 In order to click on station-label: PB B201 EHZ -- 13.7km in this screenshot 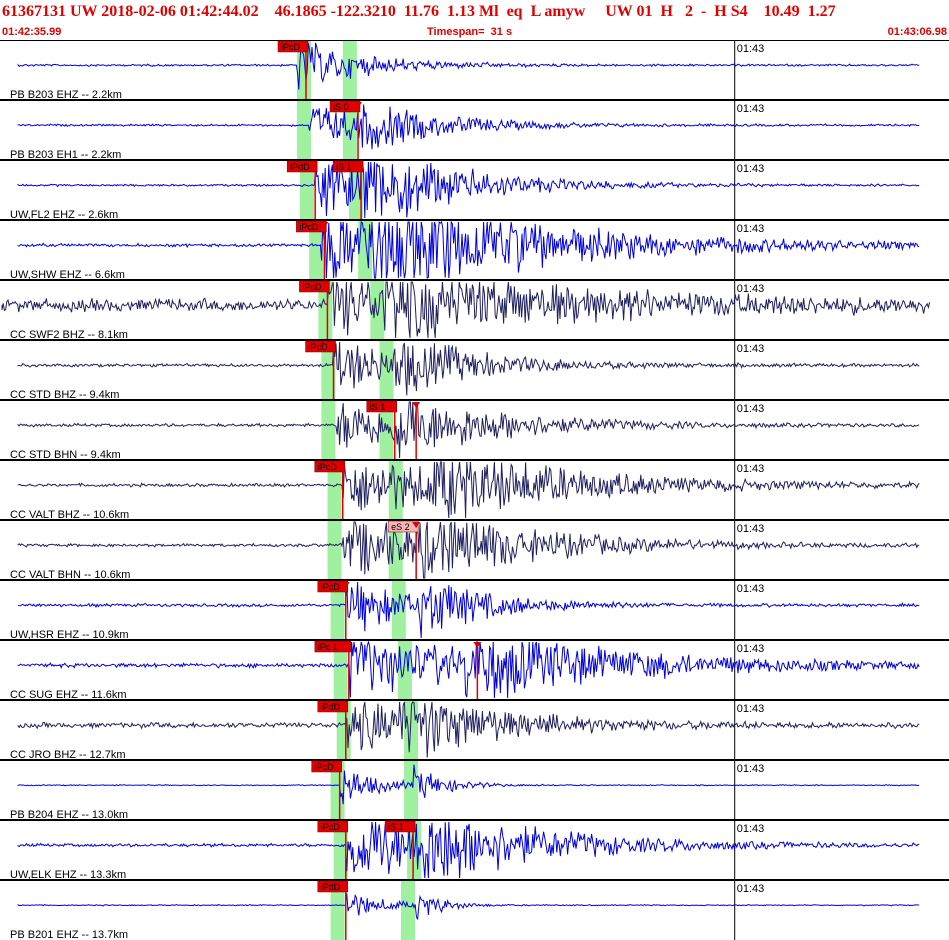, I will do `click(69, 934)`.